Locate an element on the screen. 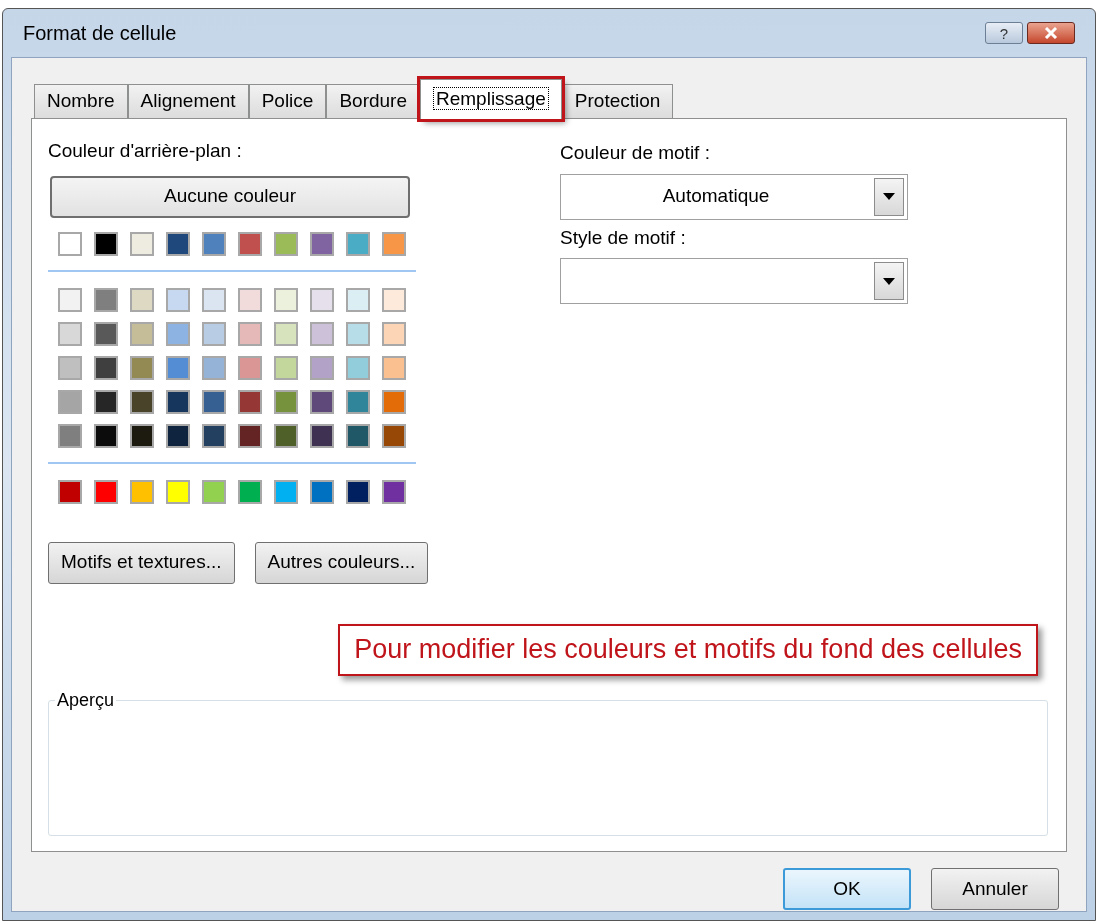  tab: Nombre is located at coordinates (81, 101).